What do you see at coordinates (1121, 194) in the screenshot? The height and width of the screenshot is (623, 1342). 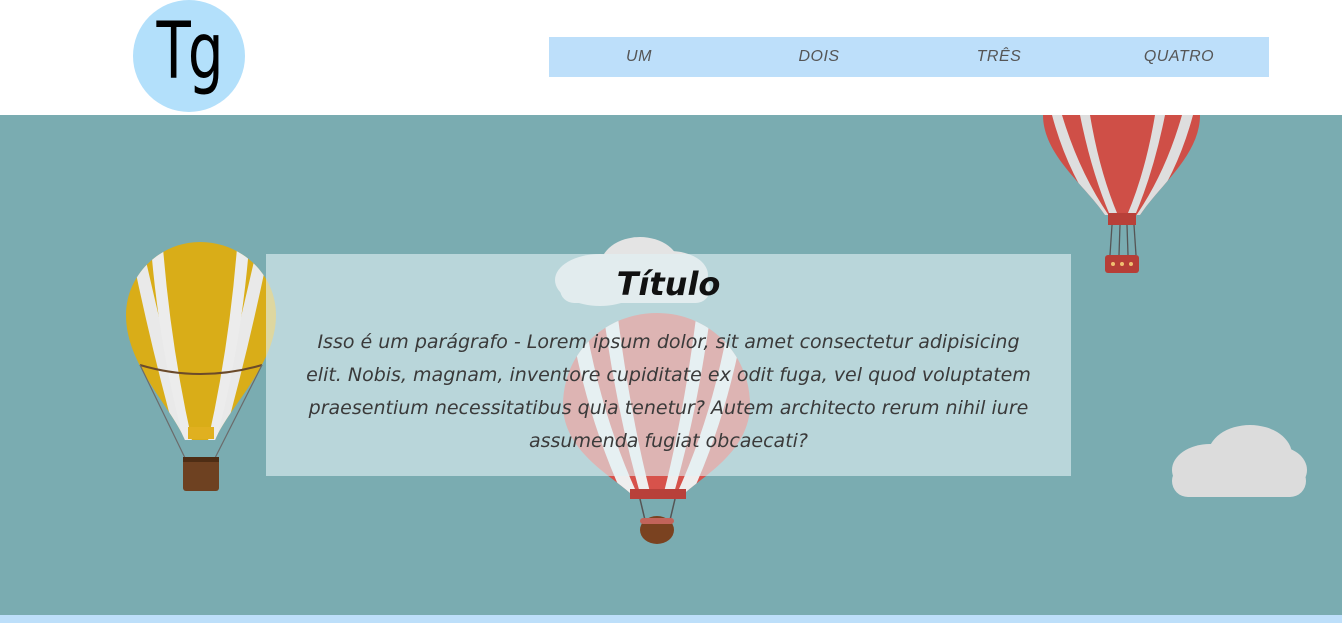 I see `red-balloon-illustration` at bounding box center [1121, 194].